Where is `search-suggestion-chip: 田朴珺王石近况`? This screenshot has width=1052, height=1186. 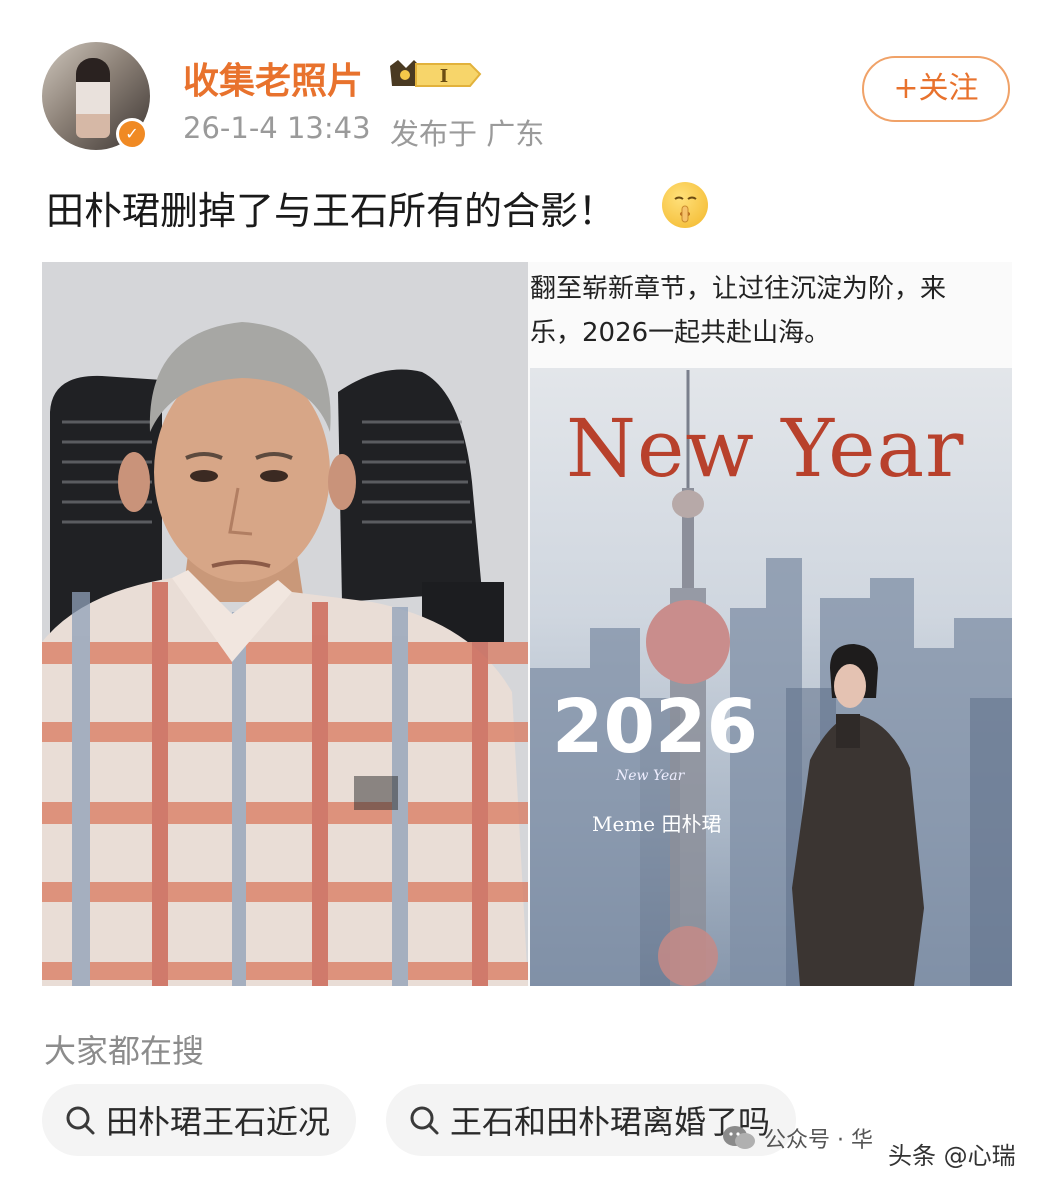
search-suggestion-chip: 田朴珺王石近况 is located at coordinates (199, 1120).